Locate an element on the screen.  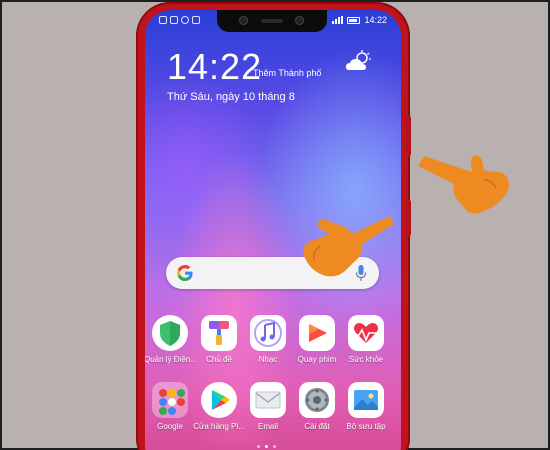
play-store-icon is located at coordinates (219, 400).